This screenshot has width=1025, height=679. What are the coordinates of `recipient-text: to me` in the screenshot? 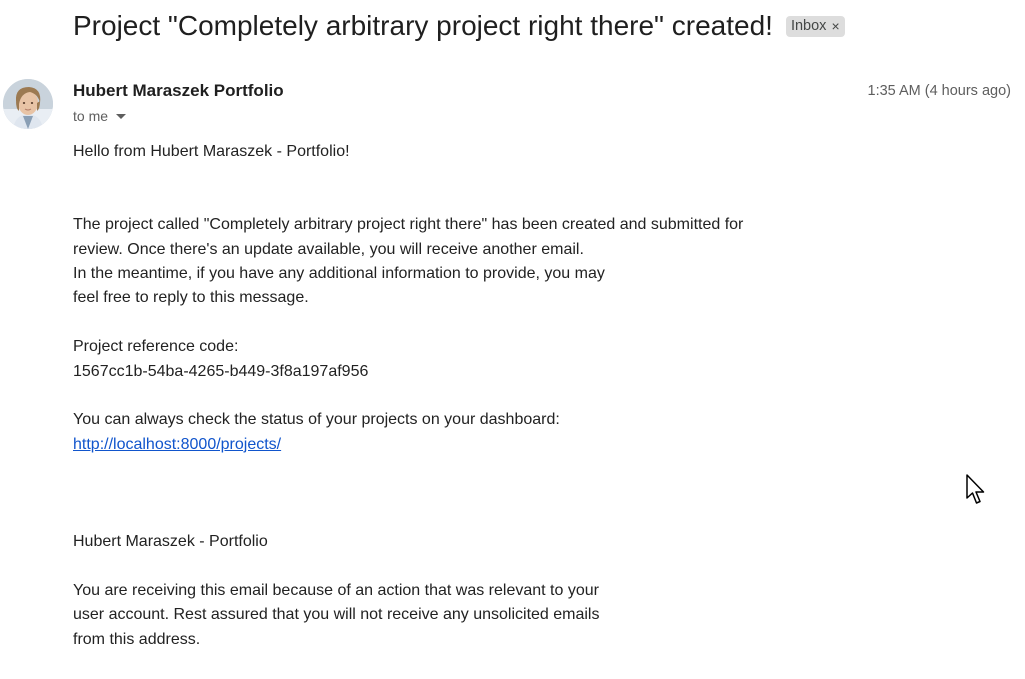 It's located at (91, 116).